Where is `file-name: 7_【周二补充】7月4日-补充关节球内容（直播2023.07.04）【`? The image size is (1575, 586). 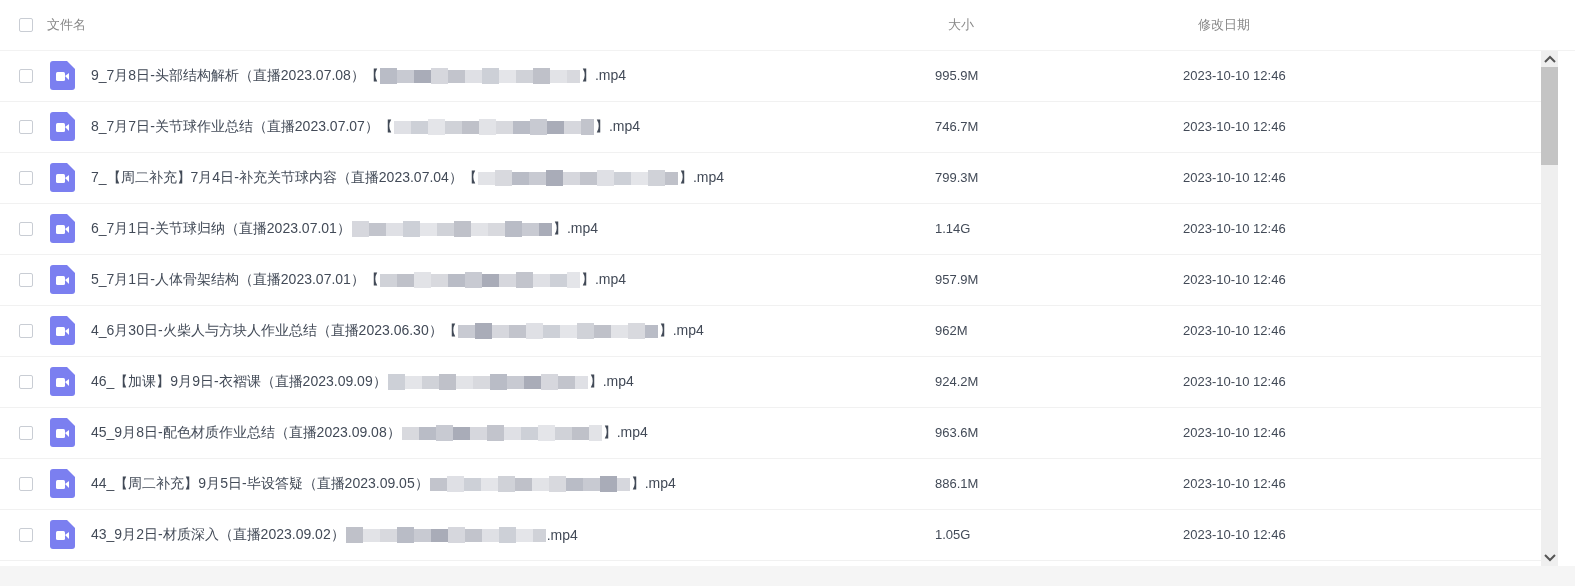
file-name: 7_【周二补充】7月4日-补充关节球内容（直播2023.07.04）【 is located at coordinates (284, 177).